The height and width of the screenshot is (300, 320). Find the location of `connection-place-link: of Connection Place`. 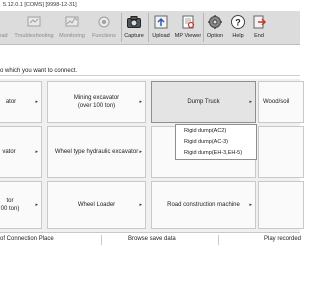

connection-place-link: of Connection Place is located at coordinates (27, 239).